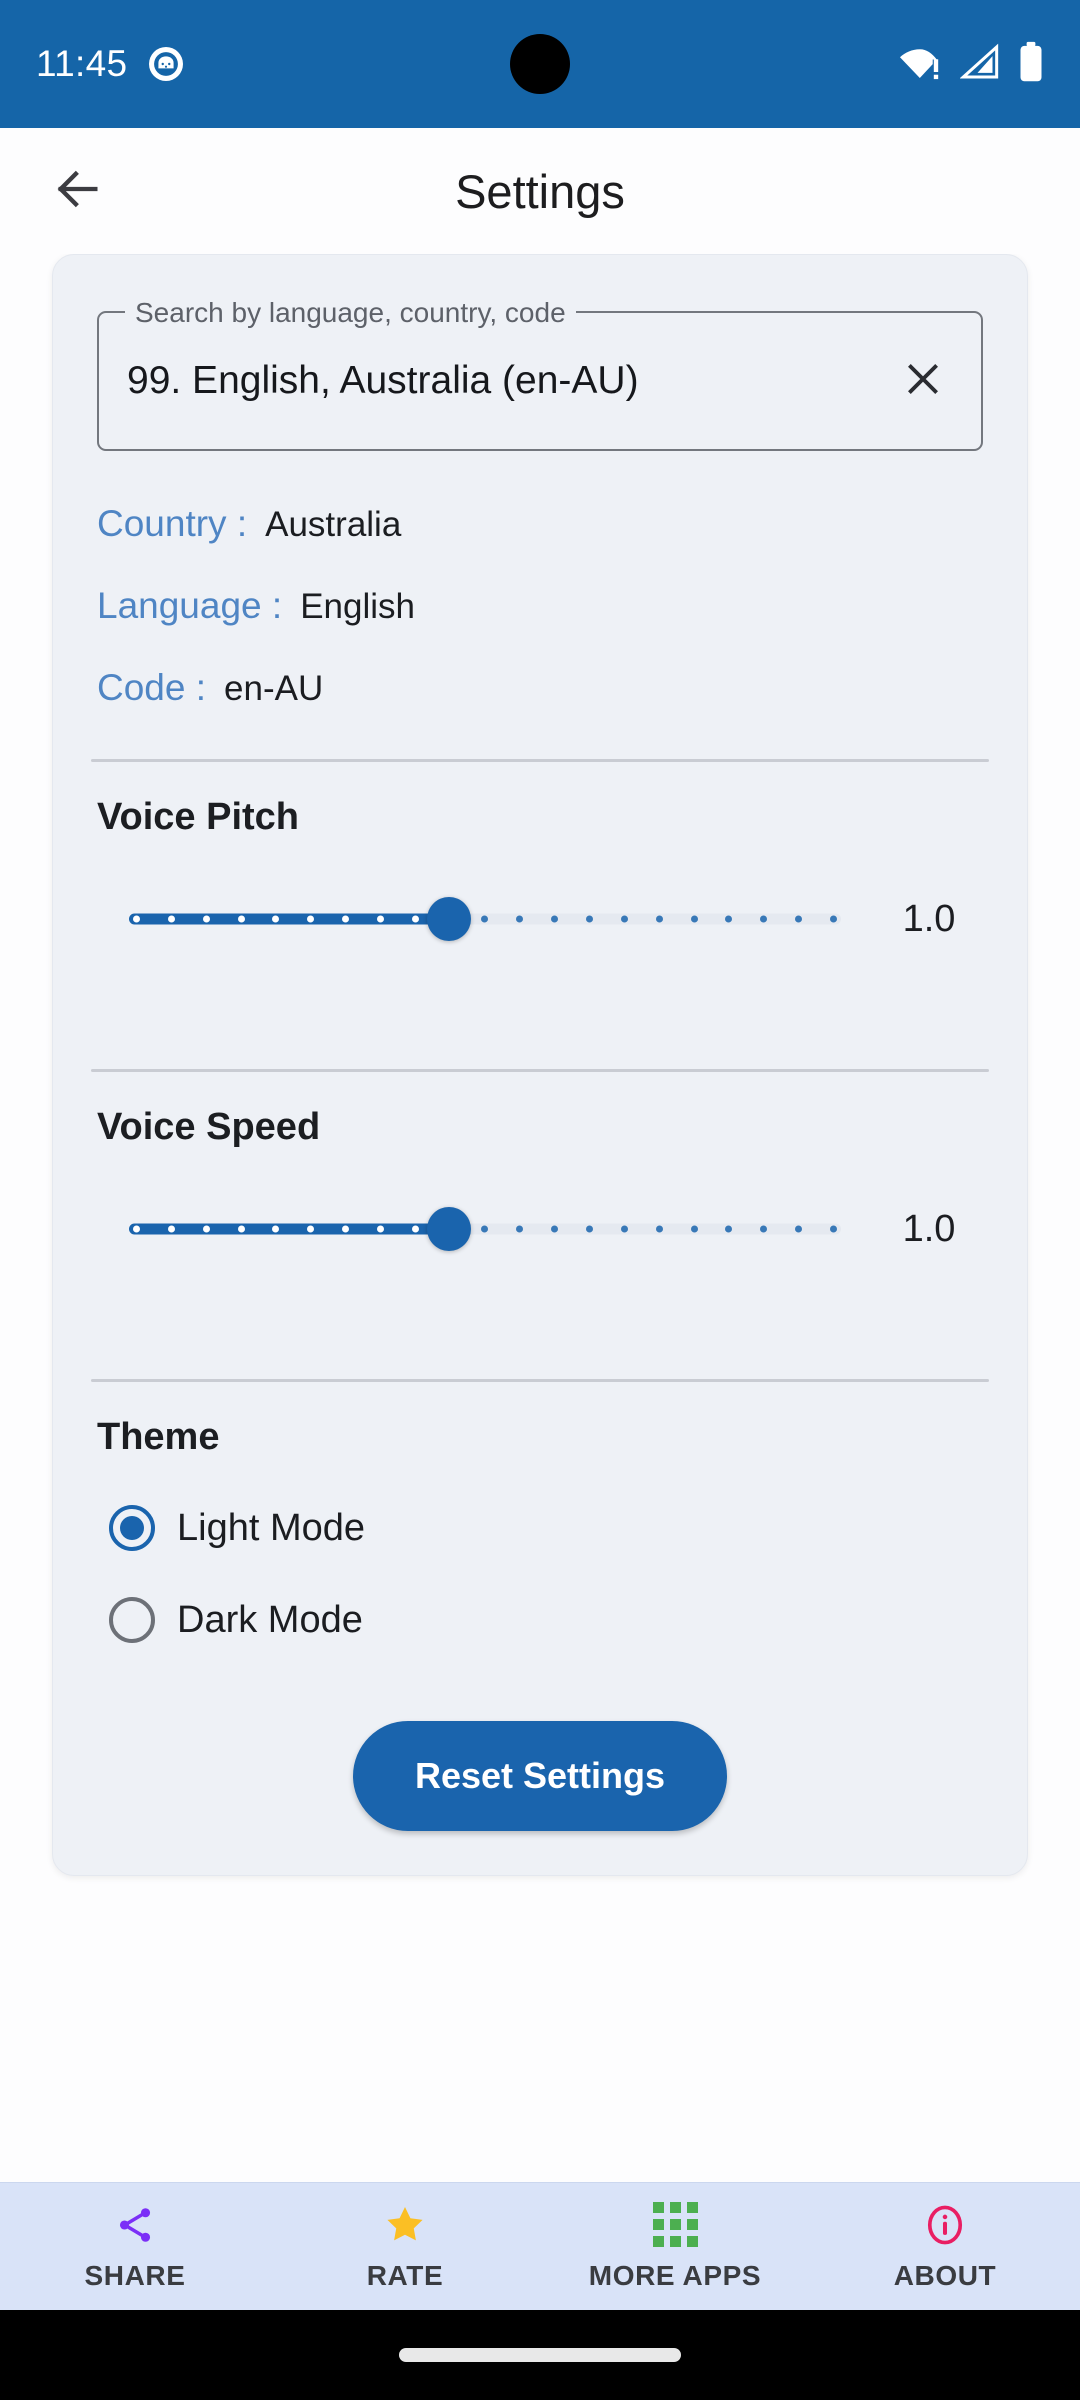 This screenshot has height=2400, width=1080. Describe the element at coordinates (110, 64) in the screenshot. I see `status-bar-left: 11:45` at that location.